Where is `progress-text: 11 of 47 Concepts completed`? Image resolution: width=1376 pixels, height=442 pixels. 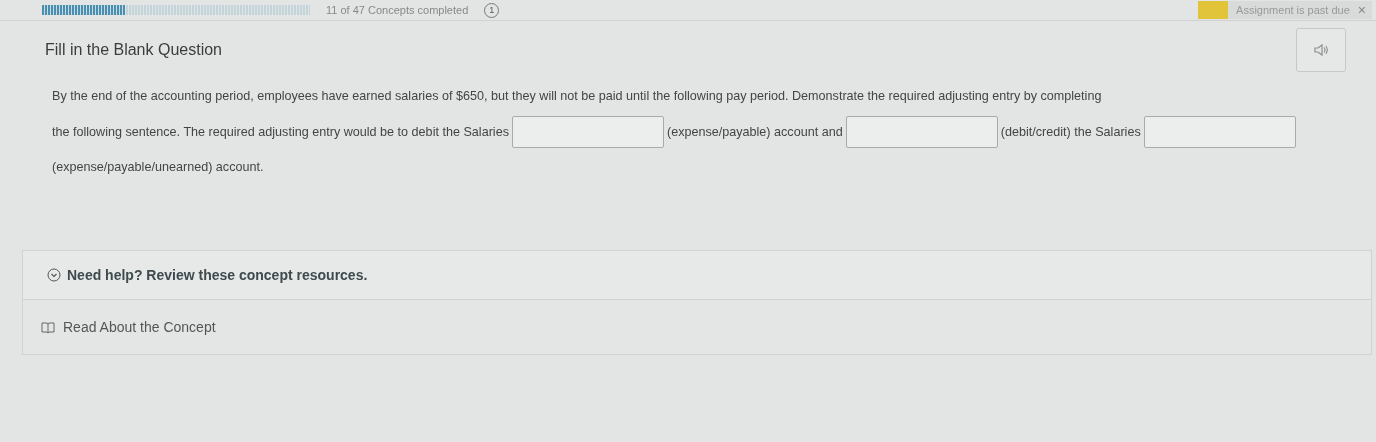
progress-text: 11 of 47 Concepts completed is located at coordinates (397, 10).